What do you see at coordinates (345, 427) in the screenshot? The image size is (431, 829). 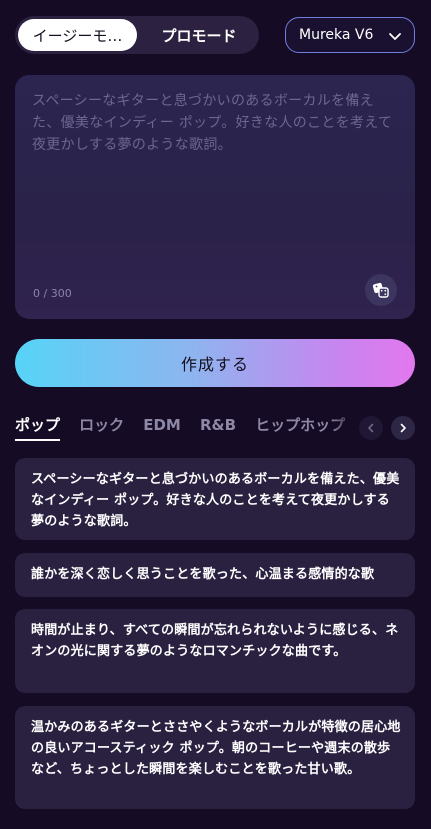 I see `tabs-fade-overlay` at bounding box center [345, 427].